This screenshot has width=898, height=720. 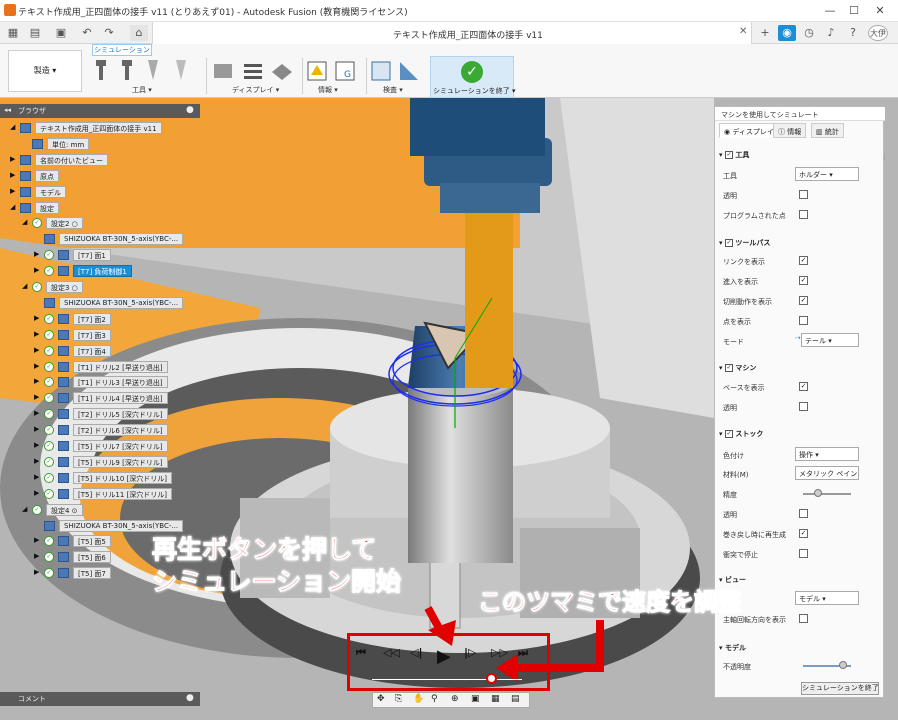 I want to click on comment-toggle-icon: ●, so click(x=190, y=698).